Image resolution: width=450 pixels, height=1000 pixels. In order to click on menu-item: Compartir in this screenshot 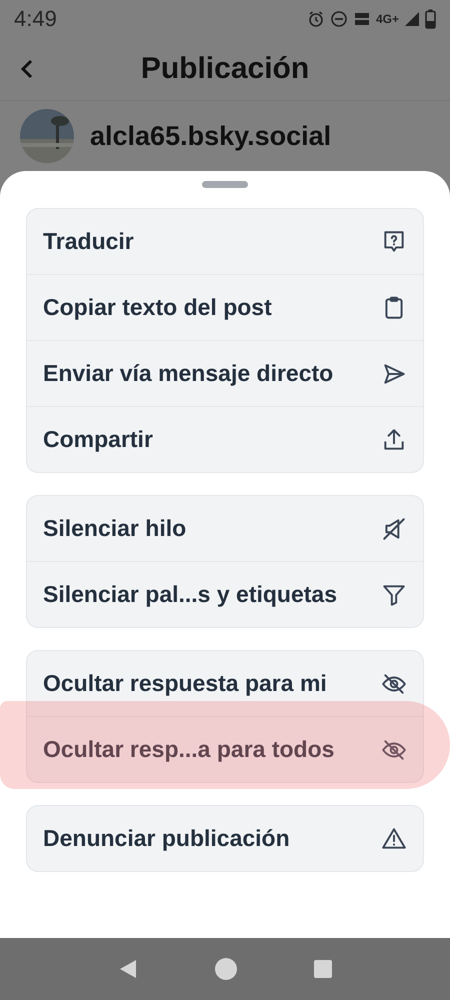, I will do `click(225, 439)`.